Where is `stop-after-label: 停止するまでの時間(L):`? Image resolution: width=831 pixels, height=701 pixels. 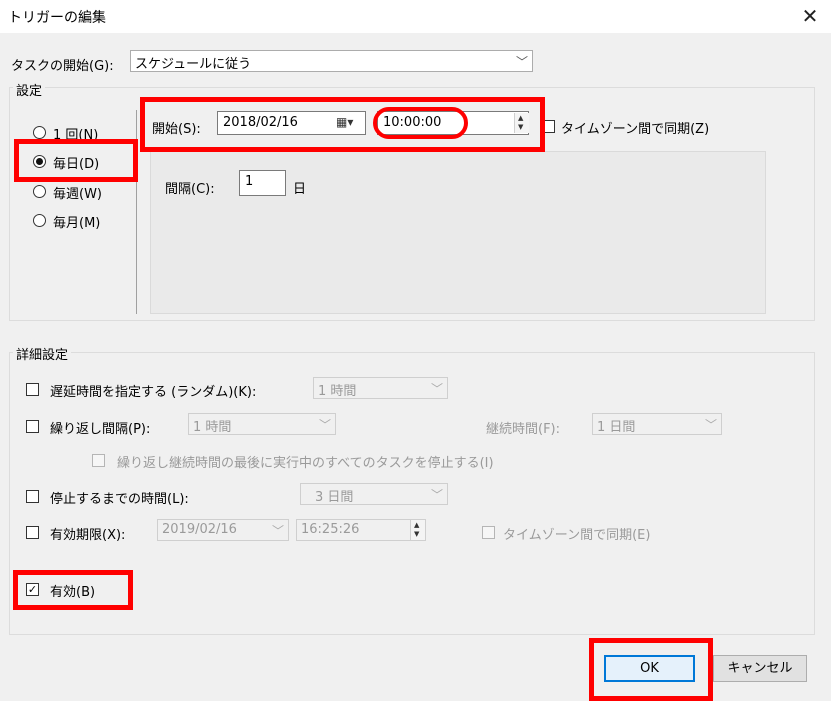
stop-after-label: 停止するまでの時間(L): is located at coordinates (119, 499).